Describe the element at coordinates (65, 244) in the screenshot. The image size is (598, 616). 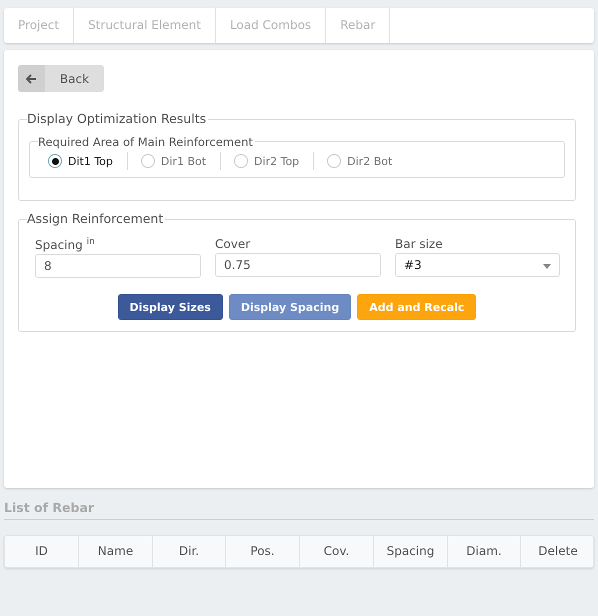
I see `field-label: Spacing $^{in}$` at that location.